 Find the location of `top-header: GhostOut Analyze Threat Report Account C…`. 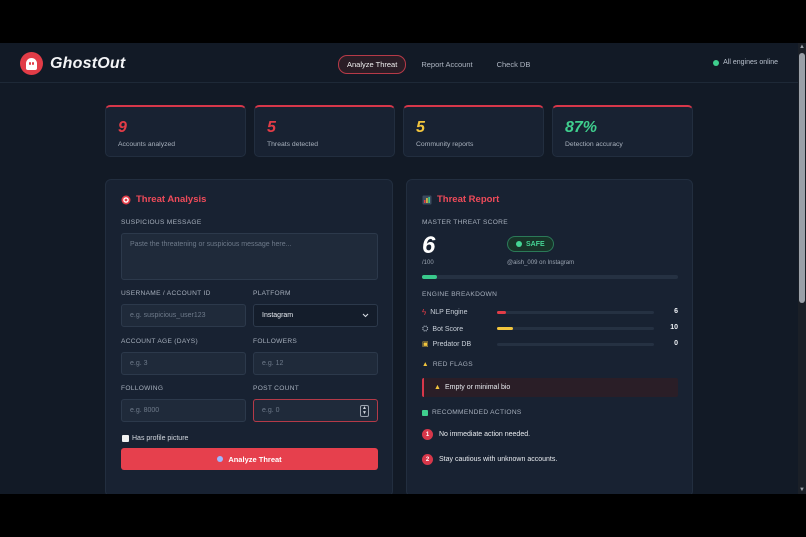

top-header: GhostOut Analyze Threat Report Account C… is located at coordinates (399, 63).